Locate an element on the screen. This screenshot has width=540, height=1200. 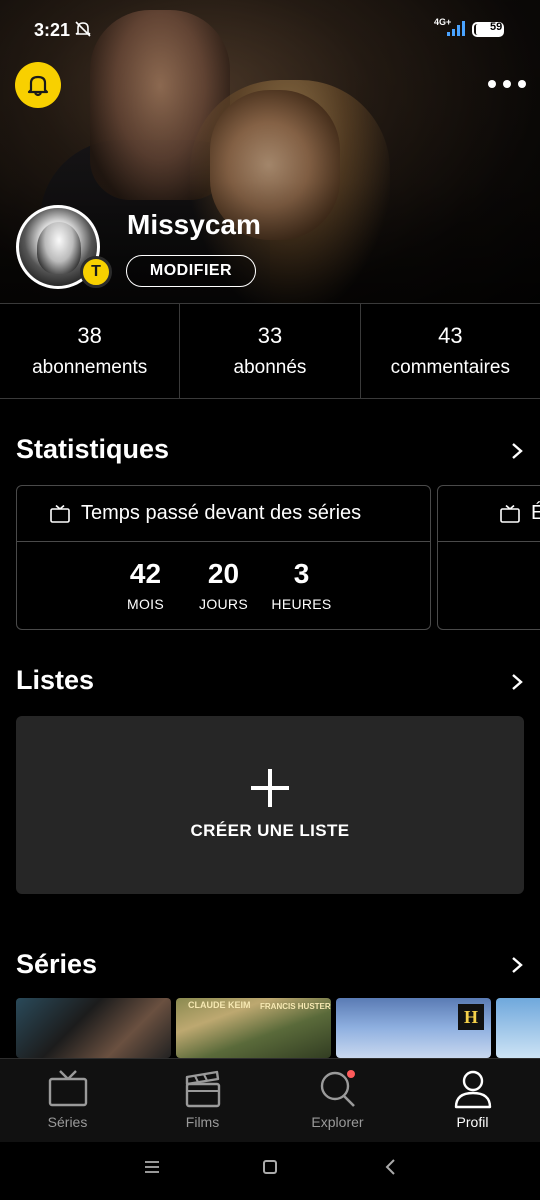
following-count: 38 abonnements is located at coordinates (90, 351).